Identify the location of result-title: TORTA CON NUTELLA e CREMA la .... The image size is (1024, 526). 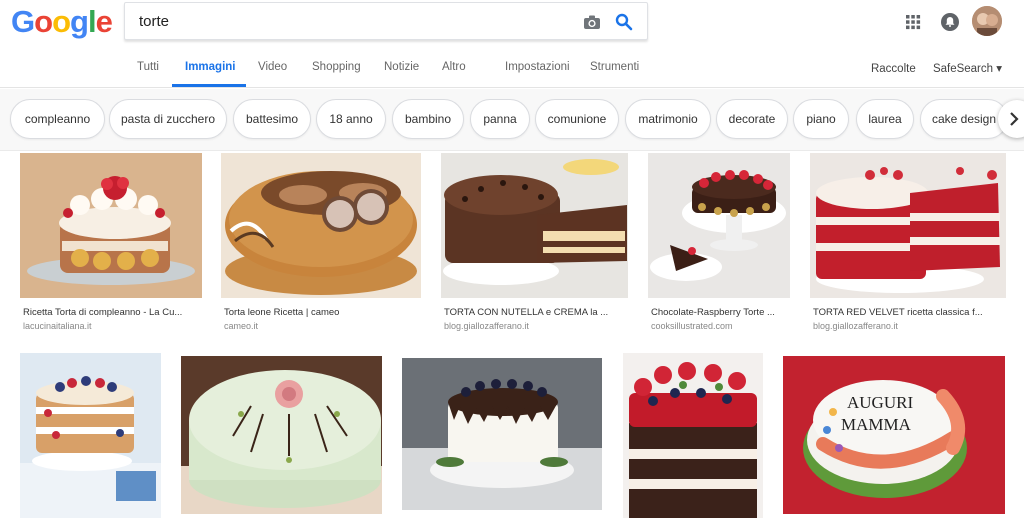
(535, 312).